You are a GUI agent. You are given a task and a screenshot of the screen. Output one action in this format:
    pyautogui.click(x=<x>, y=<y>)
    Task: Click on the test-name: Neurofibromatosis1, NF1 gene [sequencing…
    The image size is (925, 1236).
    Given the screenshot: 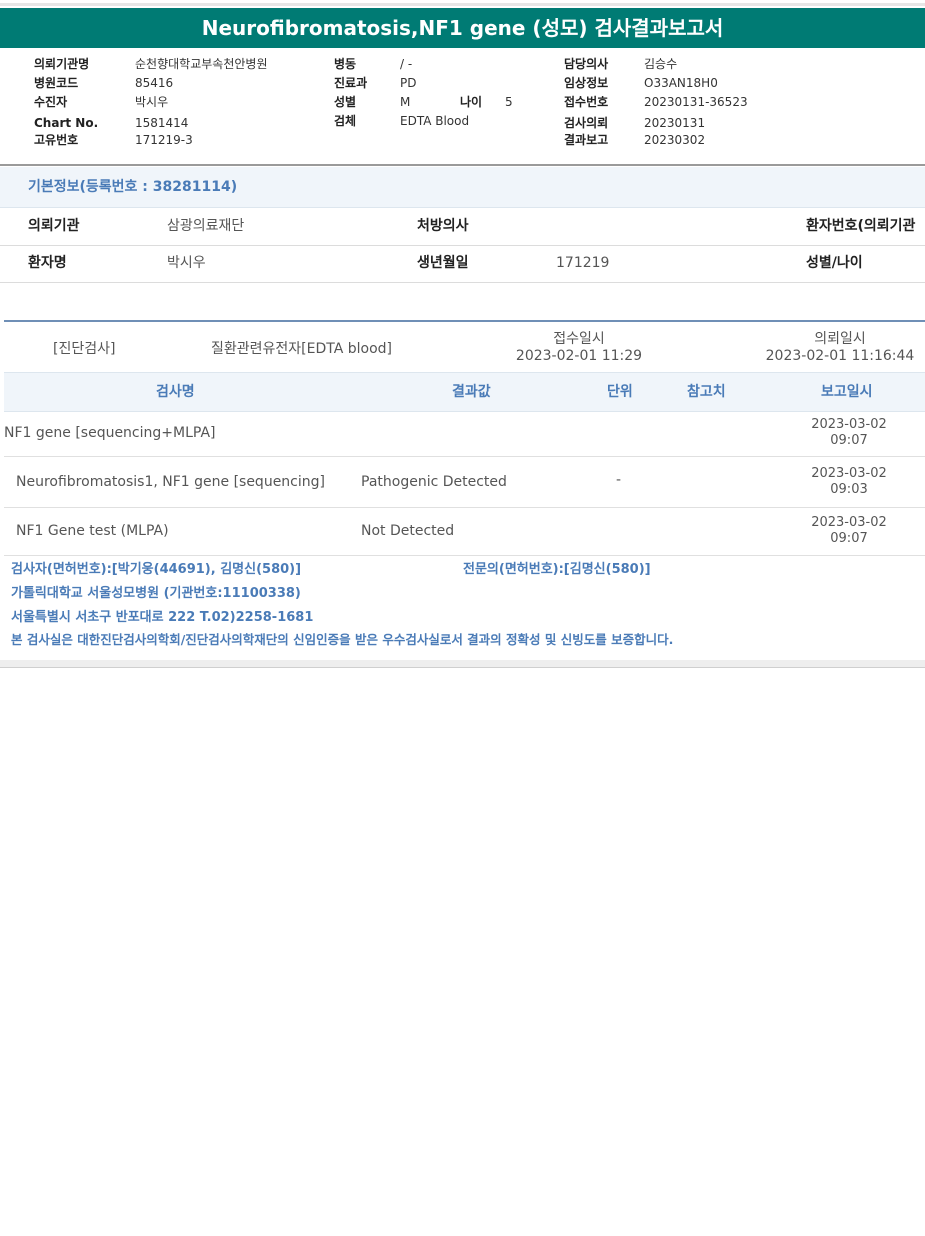 What is the action you would take?
    pyautogui.click(x=170, y=482)
    